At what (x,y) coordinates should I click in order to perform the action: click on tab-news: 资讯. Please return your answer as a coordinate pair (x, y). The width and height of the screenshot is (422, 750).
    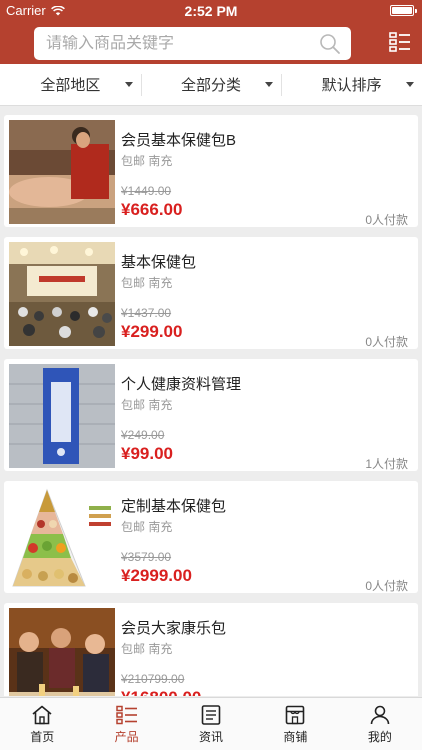
    Looking at the image, I should click on (211, 724).